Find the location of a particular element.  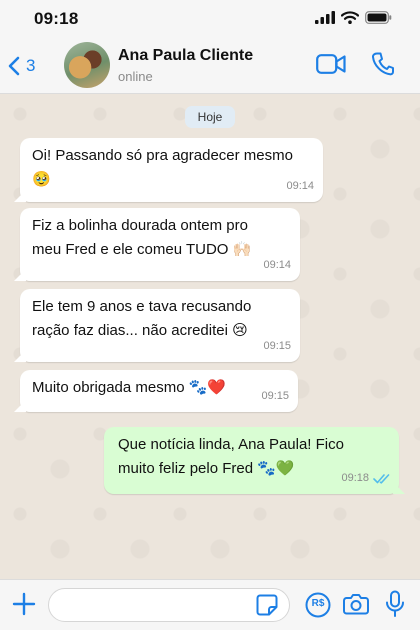

status-bar: 09:18 is located at coordinates (210, 19).